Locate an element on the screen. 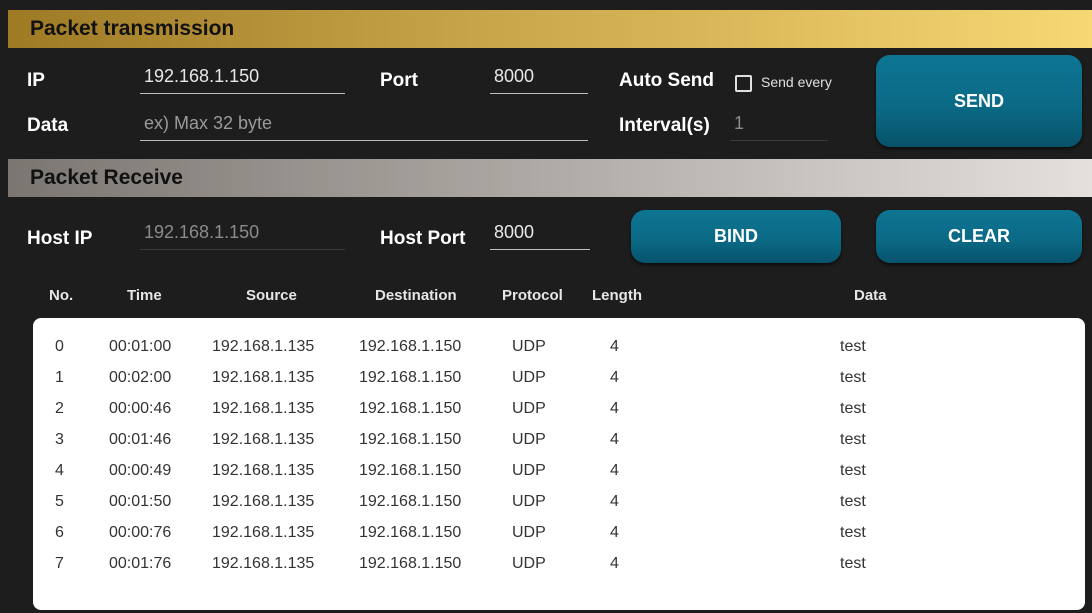  cell-no: 4 is located at coordinates (59, 470).